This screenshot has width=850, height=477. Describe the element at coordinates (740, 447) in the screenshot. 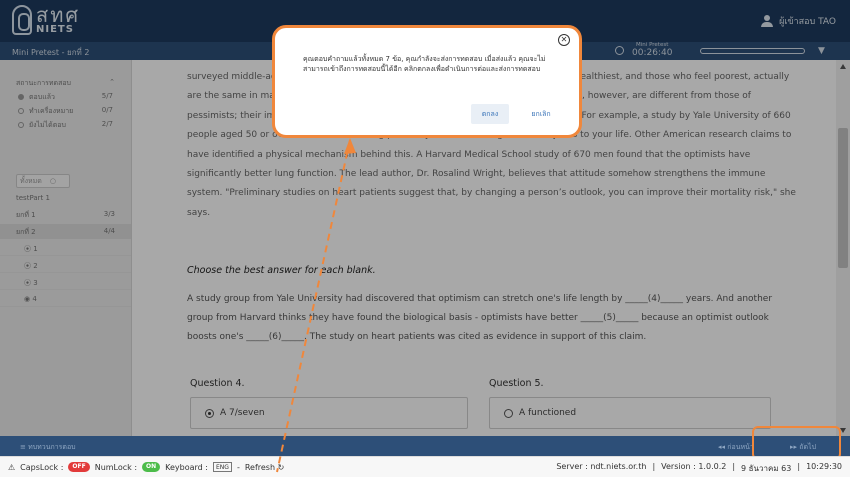

I see `previous-label: ก่อนหน้า` at that location.